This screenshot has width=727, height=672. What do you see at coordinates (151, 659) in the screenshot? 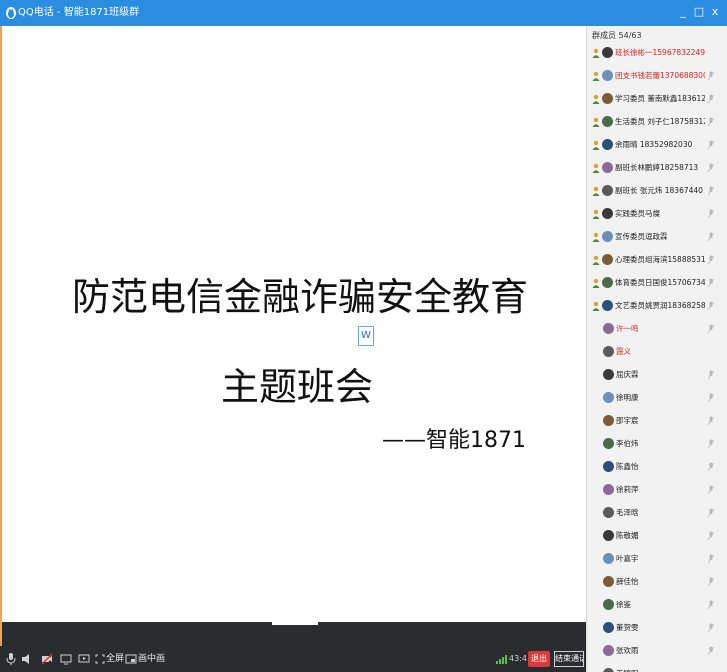
I see `picture-in-picture-button-label: 画中画` at bounding box center [151, 659].